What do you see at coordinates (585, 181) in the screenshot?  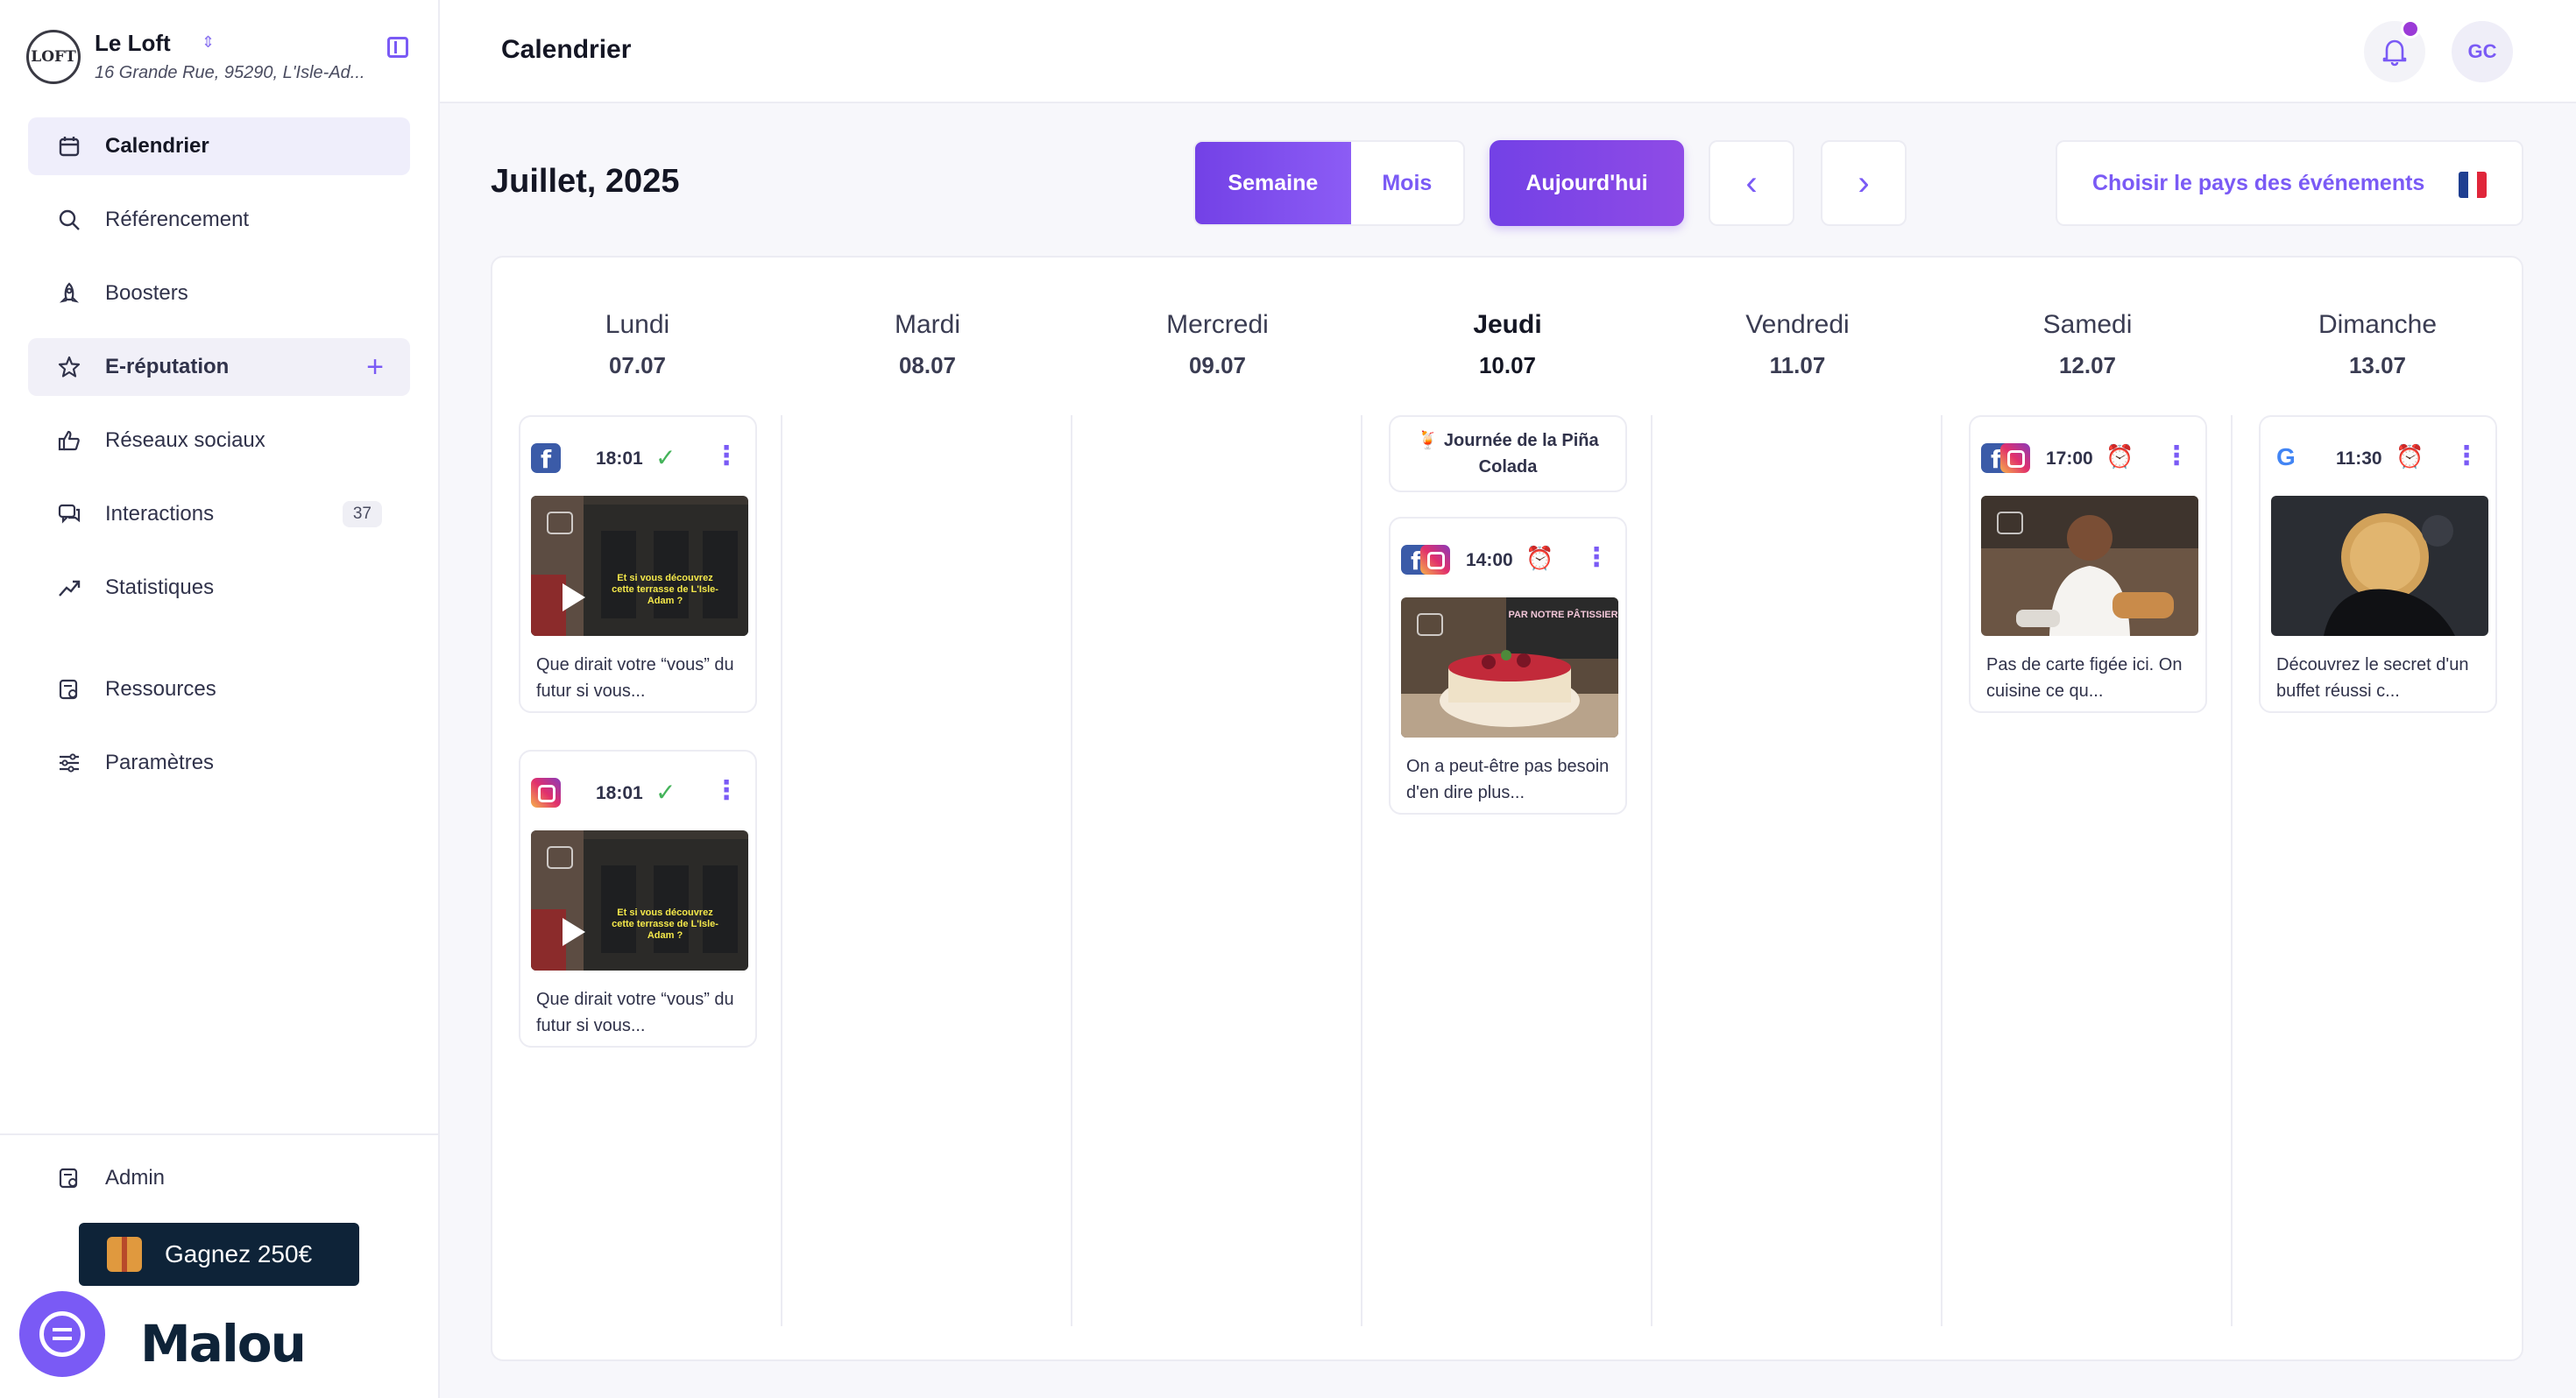 I see `month-title: Juillet, 2025` at bounding box center [585, 181].